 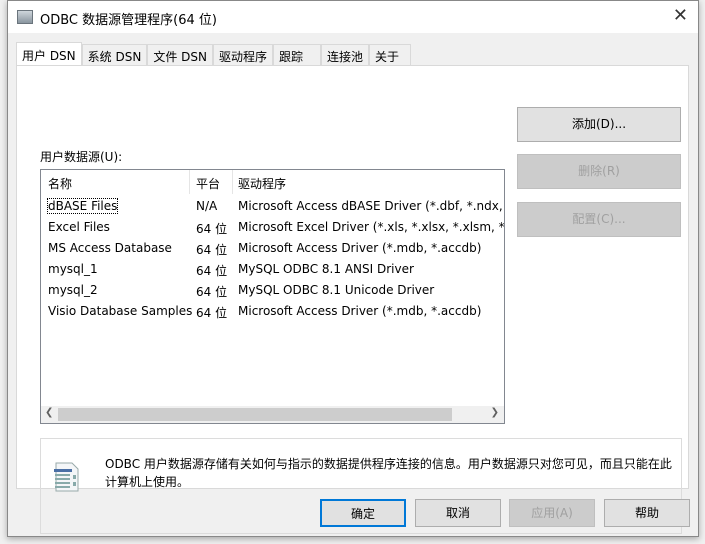 I want to click on scroll-left-icon: ❮, so click(x=49, y=412).